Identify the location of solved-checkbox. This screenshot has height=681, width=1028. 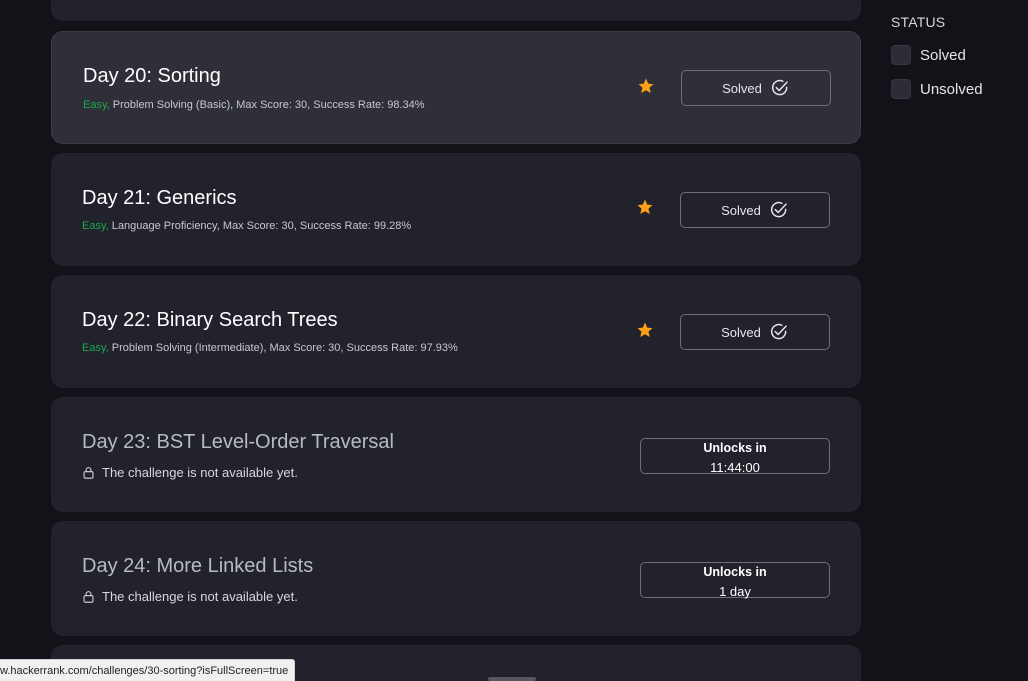
(901, 55).